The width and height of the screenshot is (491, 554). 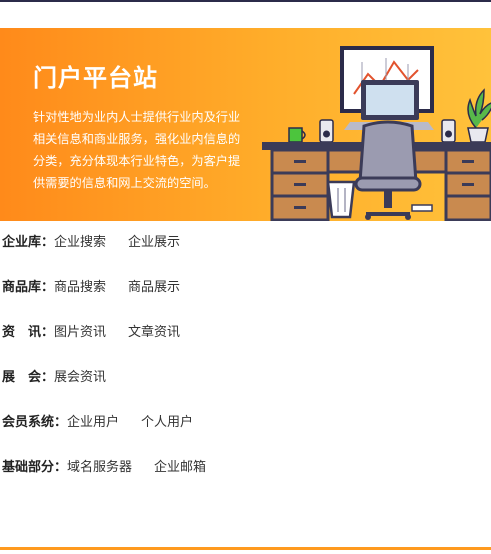 I want to click on enterprise-display-link: 企业展示, so click(x=154, y=242).